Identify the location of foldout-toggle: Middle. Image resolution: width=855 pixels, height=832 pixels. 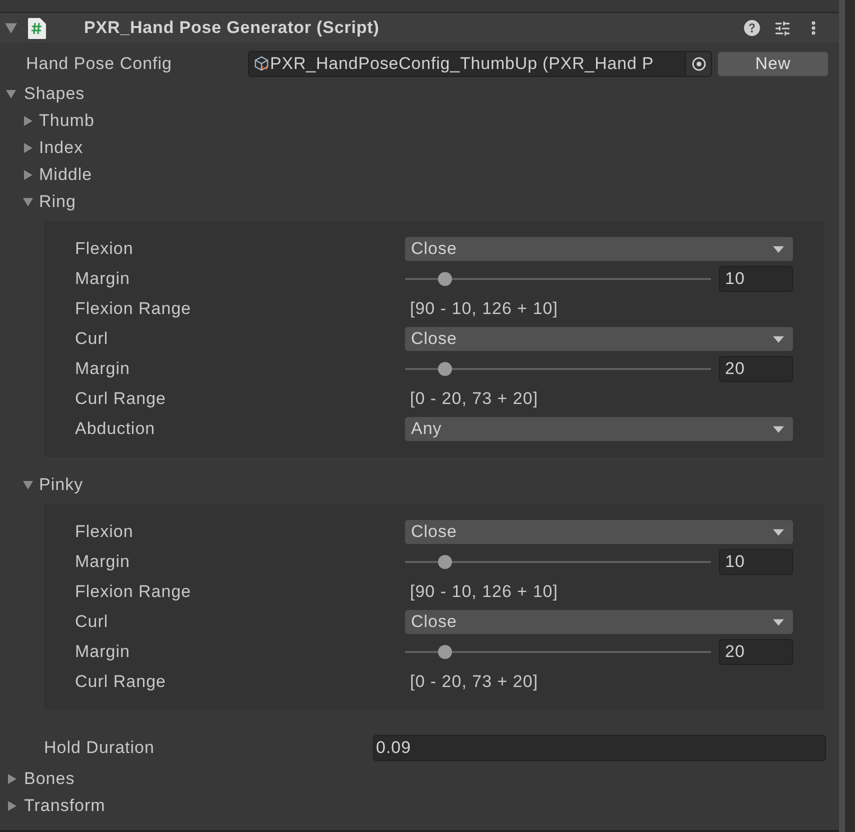
(57, 175).